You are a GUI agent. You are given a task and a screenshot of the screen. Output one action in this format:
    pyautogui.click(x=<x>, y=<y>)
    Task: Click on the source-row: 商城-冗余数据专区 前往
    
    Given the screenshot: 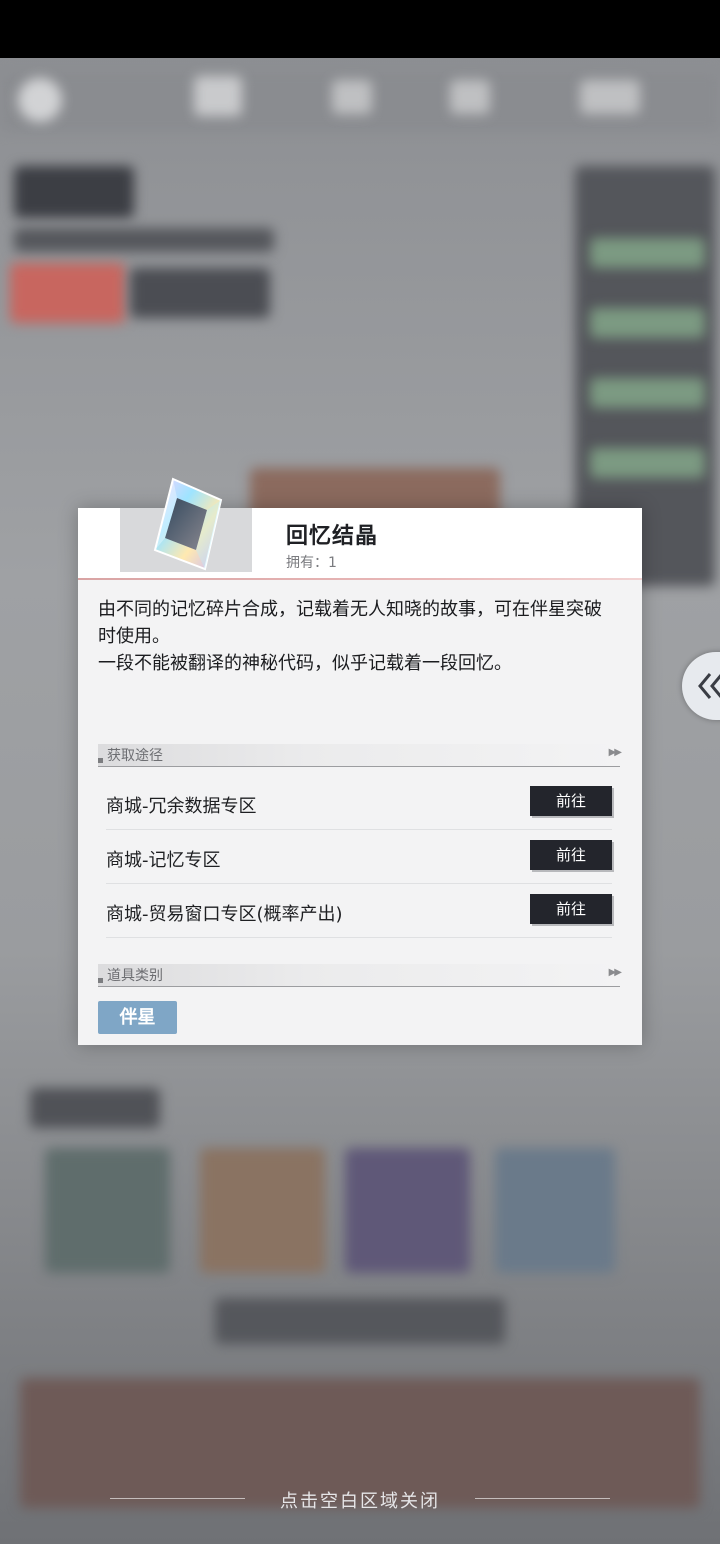 What is the action you would take?
    pyautogui.click(x=359, y=803)
    